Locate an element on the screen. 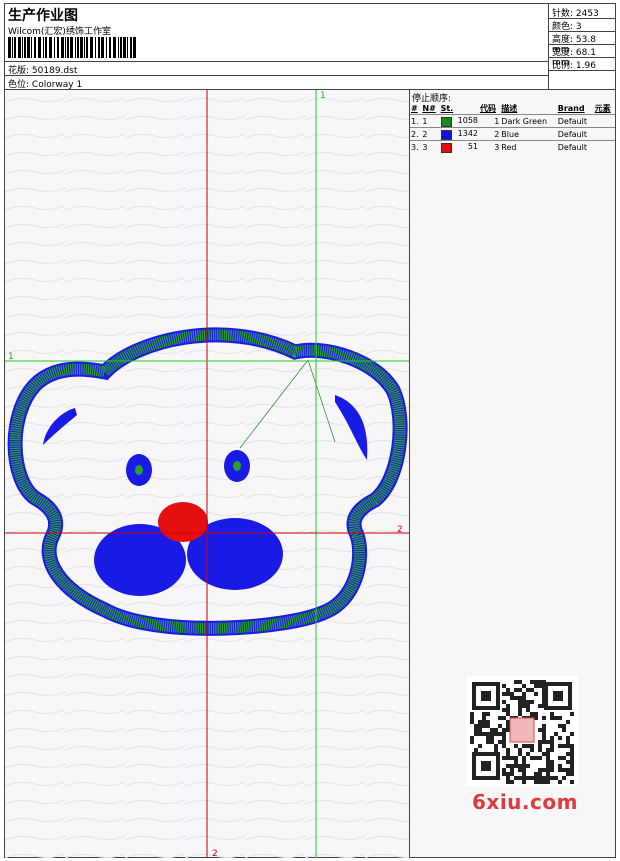 Image resolution: width=620 pixels, height=861 pixels. sheet-title: 生产作业图 is located at coordinates (43, 16).